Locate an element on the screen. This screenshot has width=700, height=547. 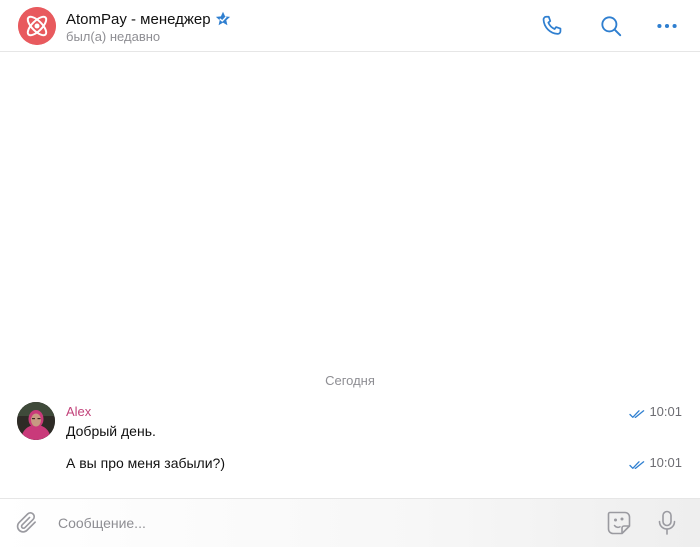
search-icon is located at coordinates (611, 26).